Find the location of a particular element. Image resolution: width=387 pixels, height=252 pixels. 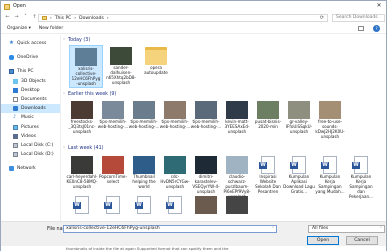

up-arrow-icon: ↑ is located at coordinates (34, 17).